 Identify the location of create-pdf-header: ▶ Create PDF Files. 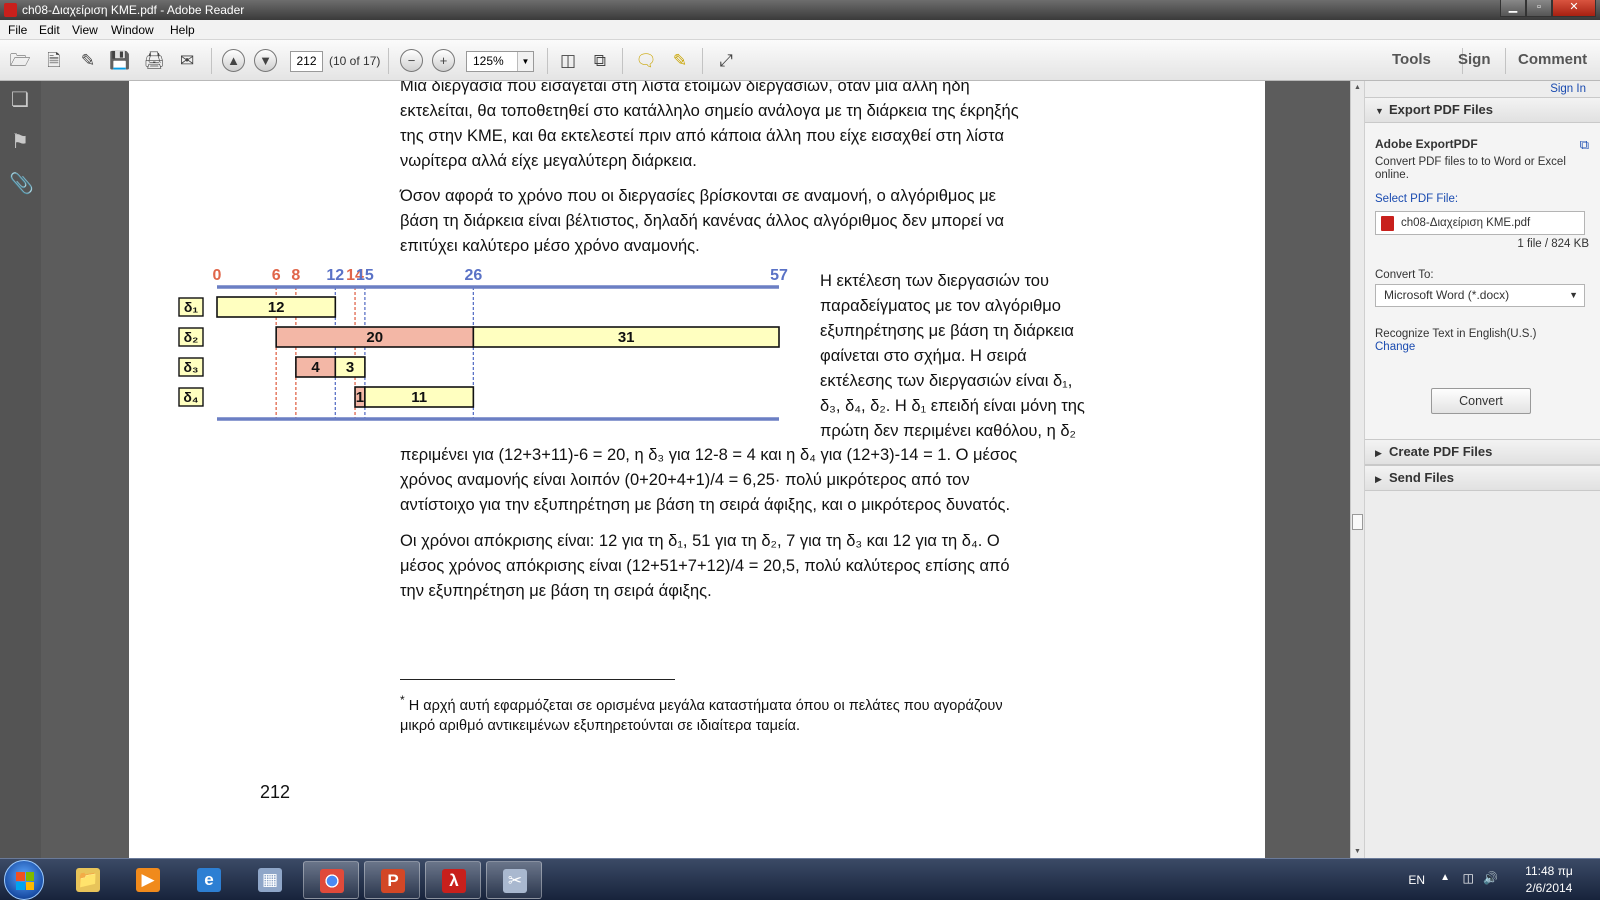
(1482, 452).